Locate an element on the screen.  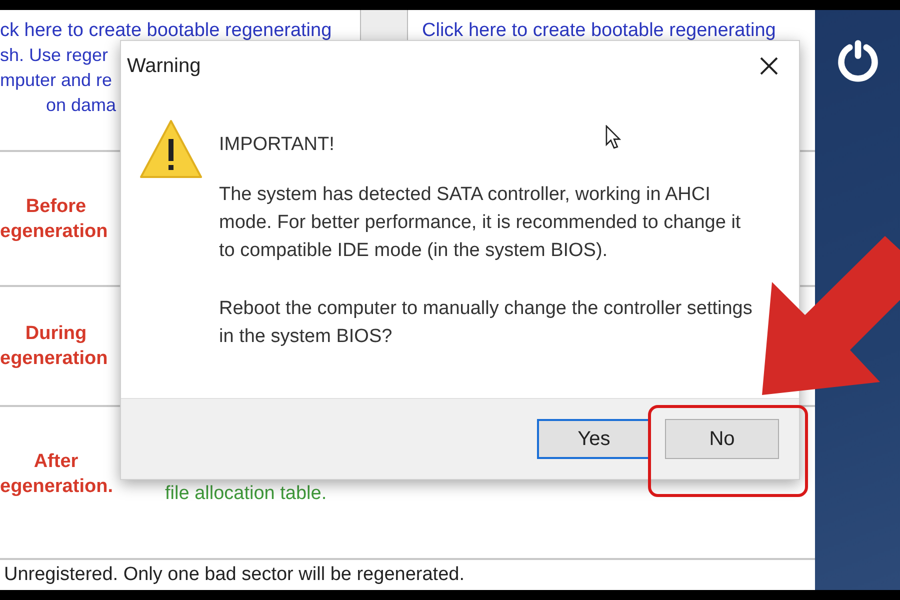
mouse-pointer-icon is located at coordinates (613, 137).